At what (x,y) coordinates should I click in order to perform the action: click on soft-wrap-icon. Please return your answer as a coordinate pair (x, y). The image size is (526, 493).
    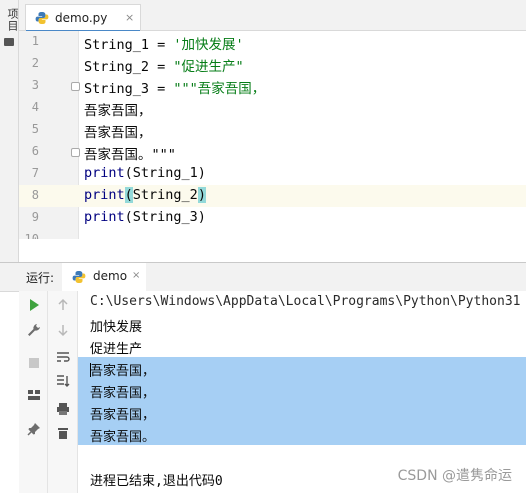
    Looking at the image, I should click on (63, 357).